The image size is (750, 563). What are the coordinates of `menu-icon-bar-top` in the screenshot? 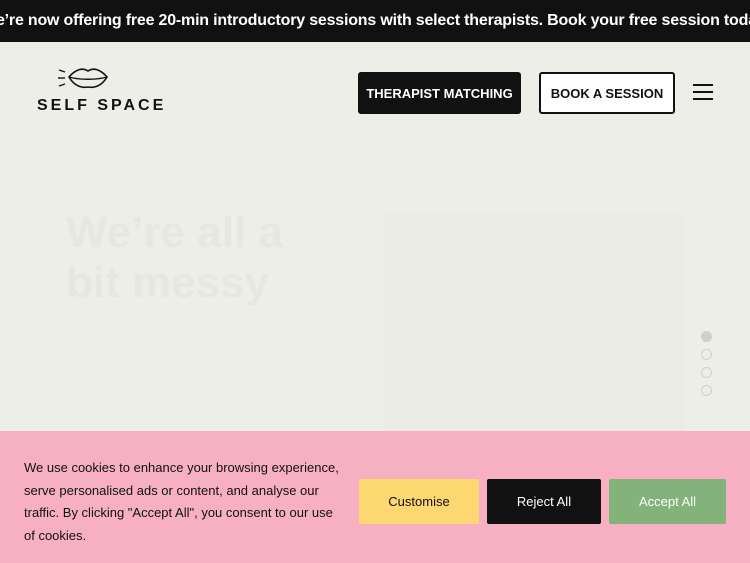 It's located at (703, 85).